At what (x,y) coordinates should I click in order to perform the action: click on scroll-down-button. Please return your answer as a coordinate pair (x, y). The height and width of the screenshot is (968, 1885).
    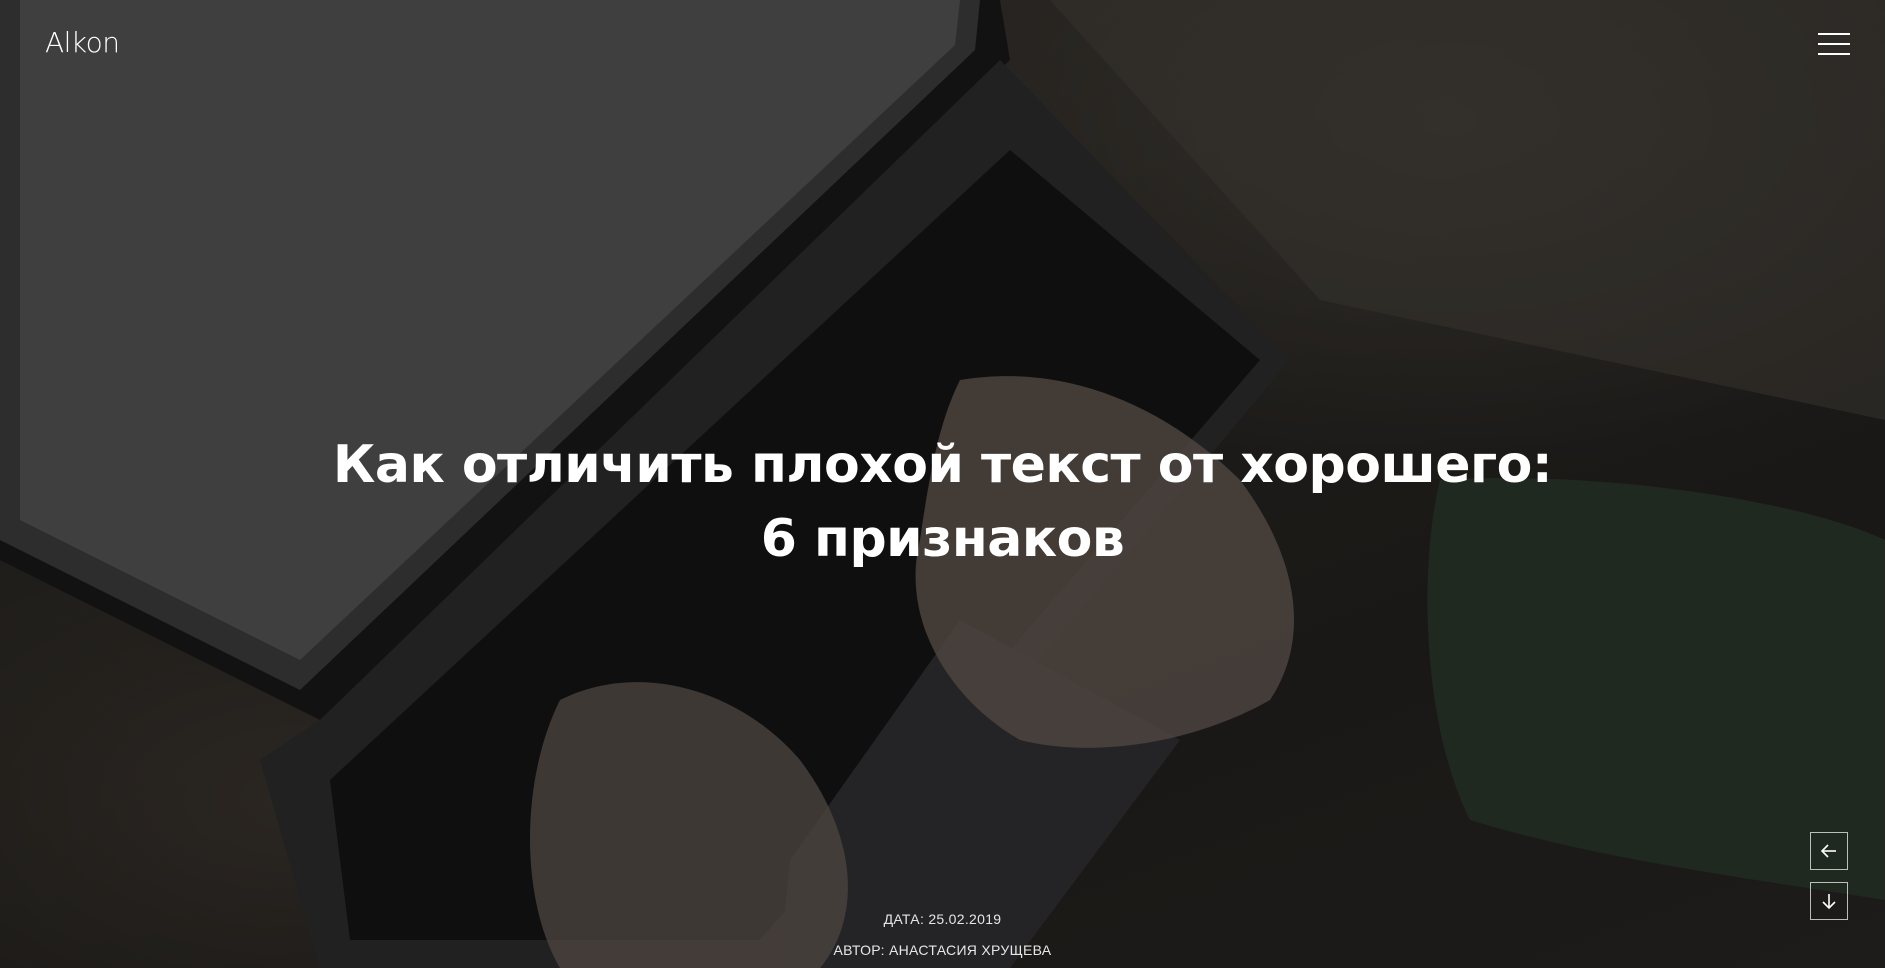
    Looking at the image, I should click on (1829, 901).